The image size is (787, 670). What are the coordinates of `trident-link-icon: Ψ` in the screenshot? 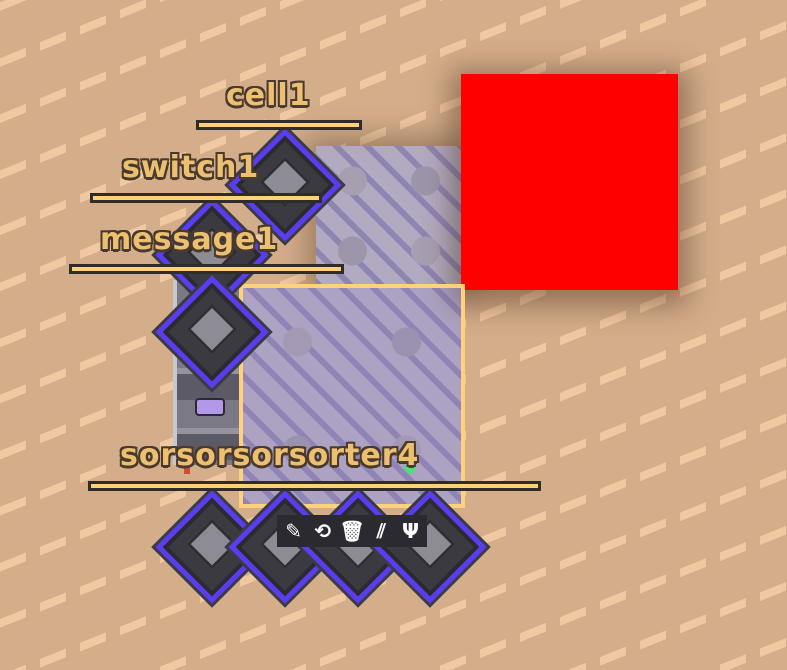 It's located at (410, 531).